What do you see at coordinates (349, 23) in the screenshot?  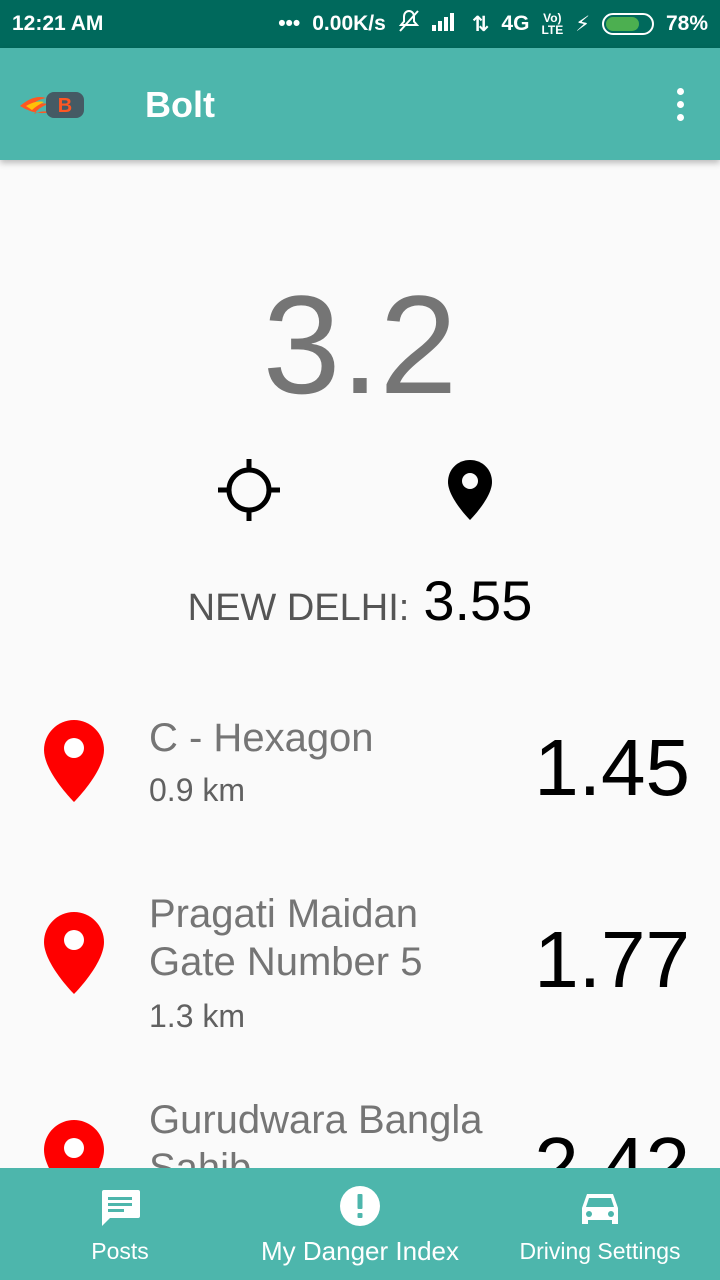 I see `network-speed: 0.00K/s` at bounding box center [349, 23].